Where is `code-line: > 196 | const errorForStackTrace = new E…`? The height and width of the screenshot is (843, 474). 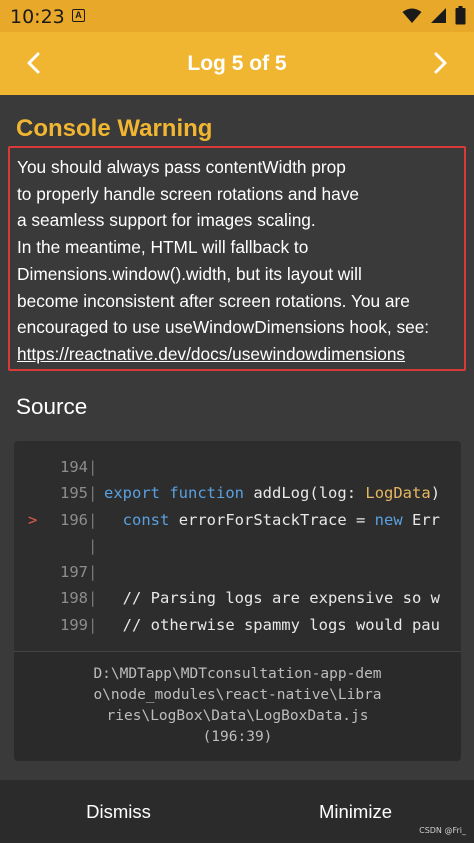 code-line: > 196 | const errorForStackTrace = new E… is located at coordinates (237, 521).